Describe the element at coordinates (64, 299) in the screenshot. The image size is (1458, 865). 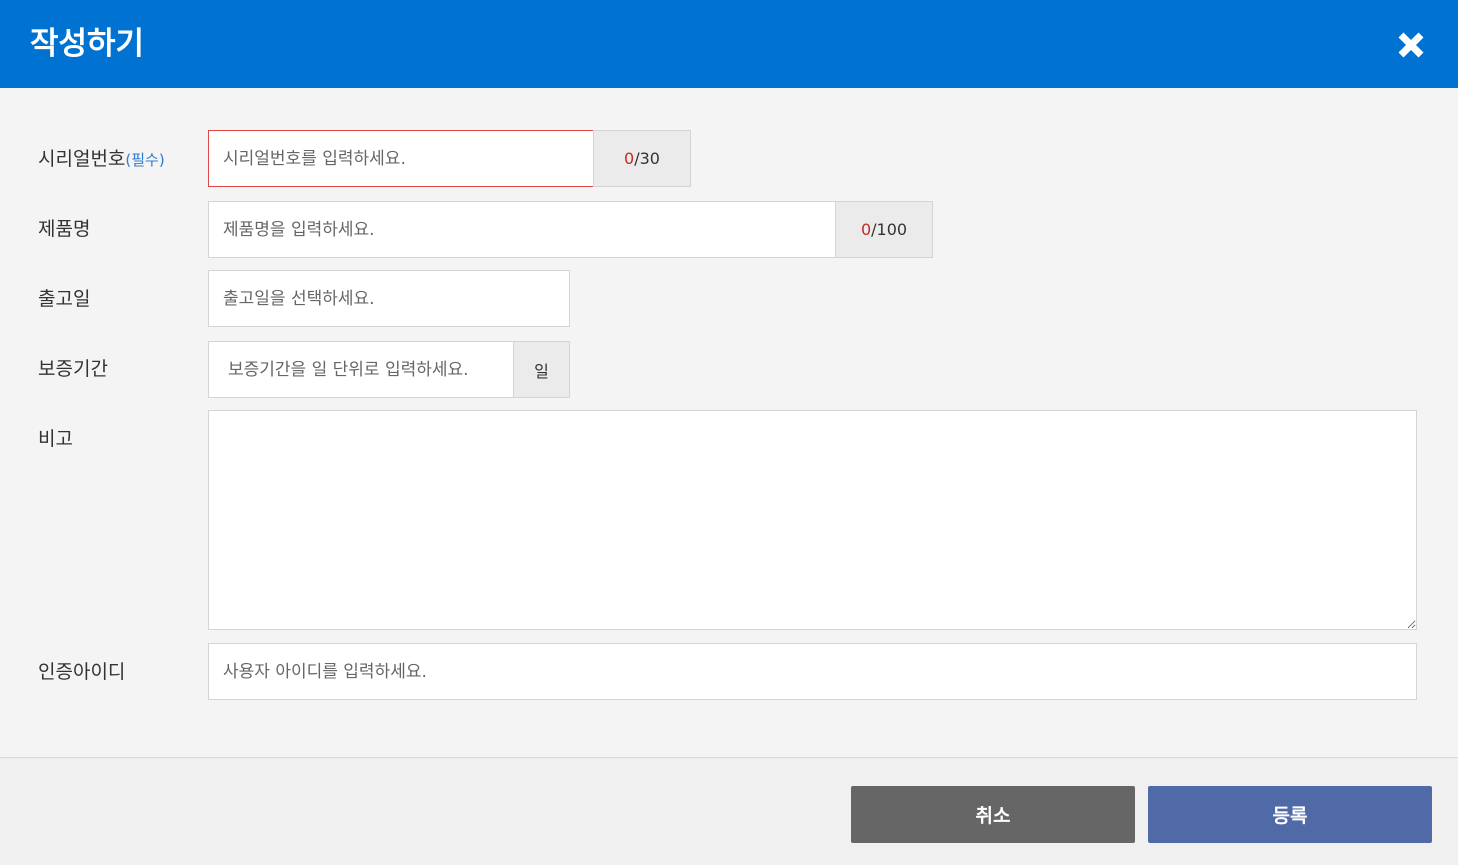
I see `release-date-label: 출고일` at that location.